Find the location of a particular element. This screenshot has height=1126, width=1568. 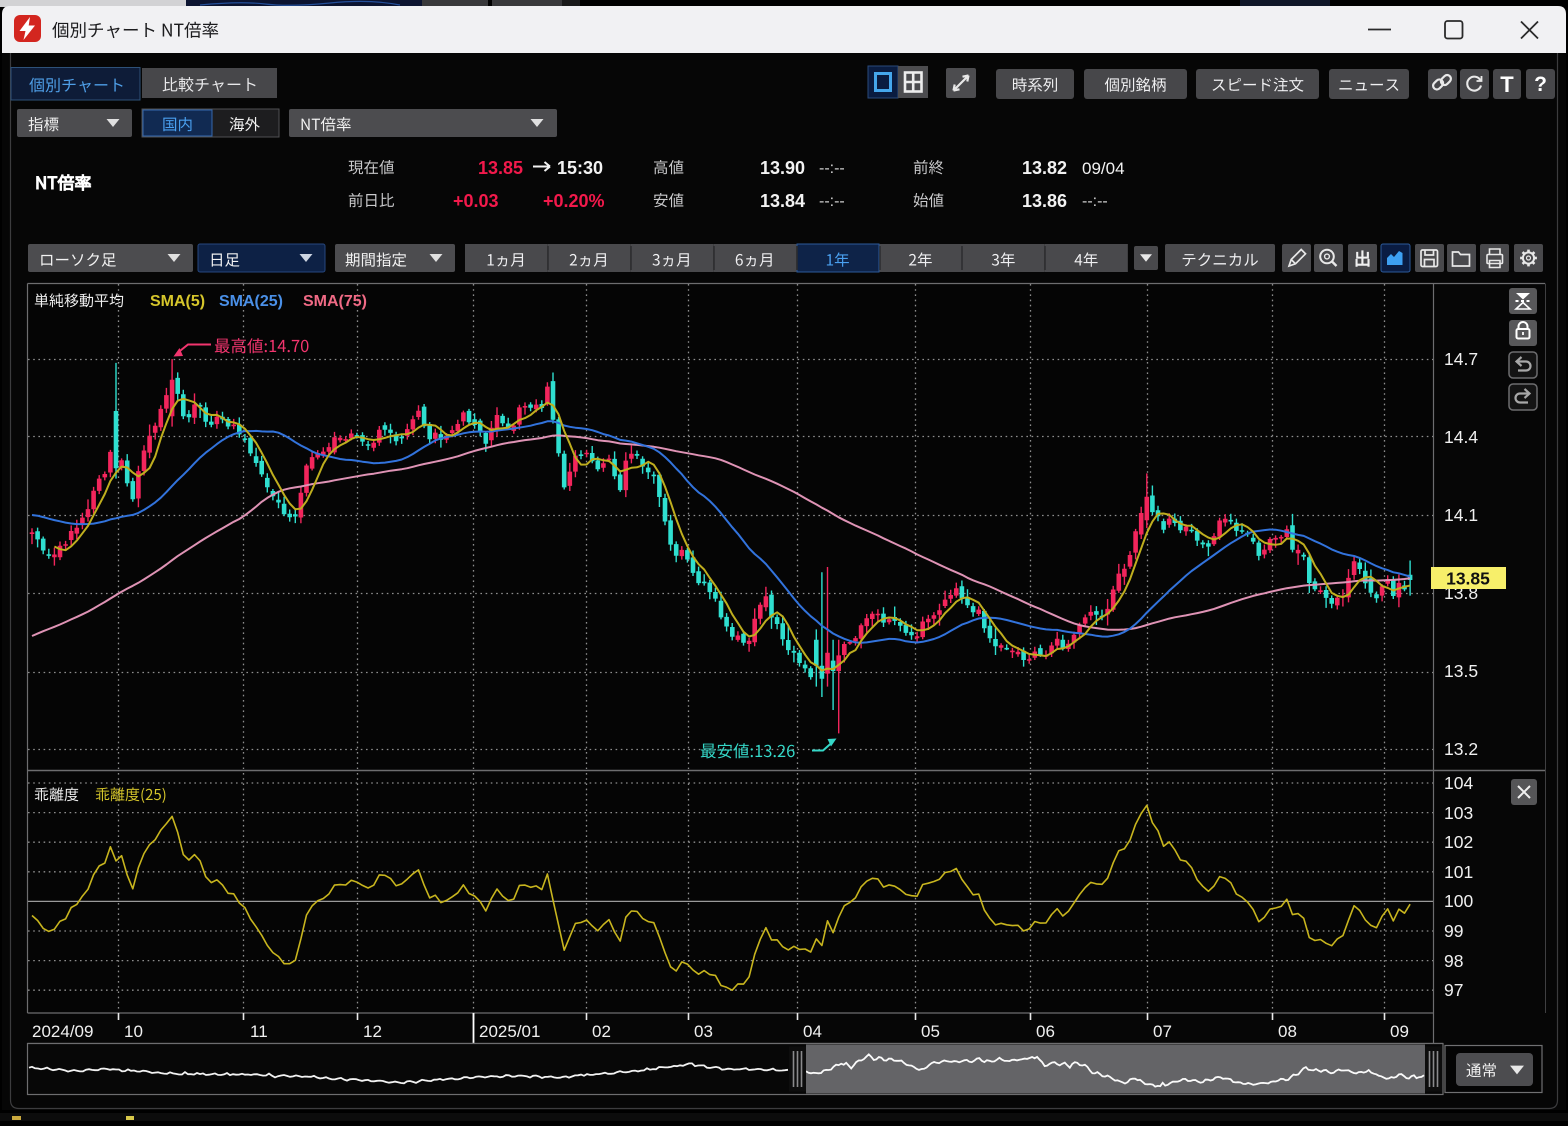

svg-text: +0.03 is located at coordinates (476, 201).